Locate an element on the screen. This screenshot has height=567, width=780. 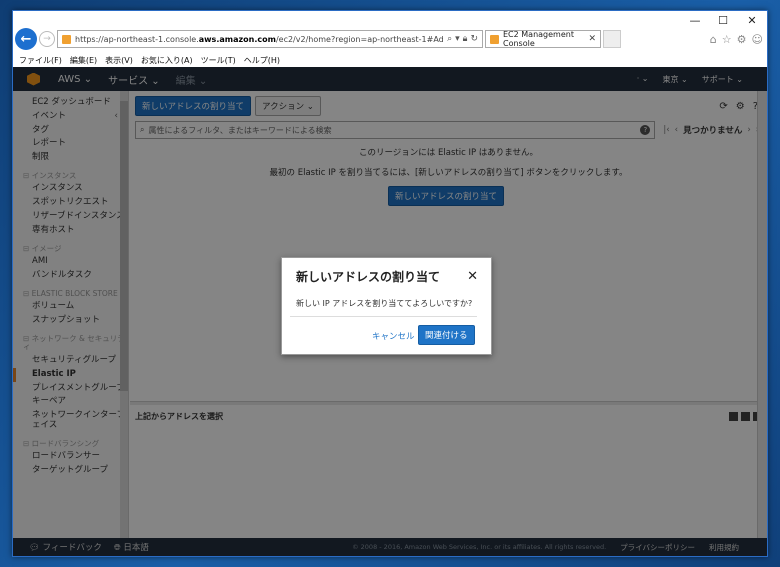
dropdown-arrow-icon: ▾ is located at coordinates (457, 39).